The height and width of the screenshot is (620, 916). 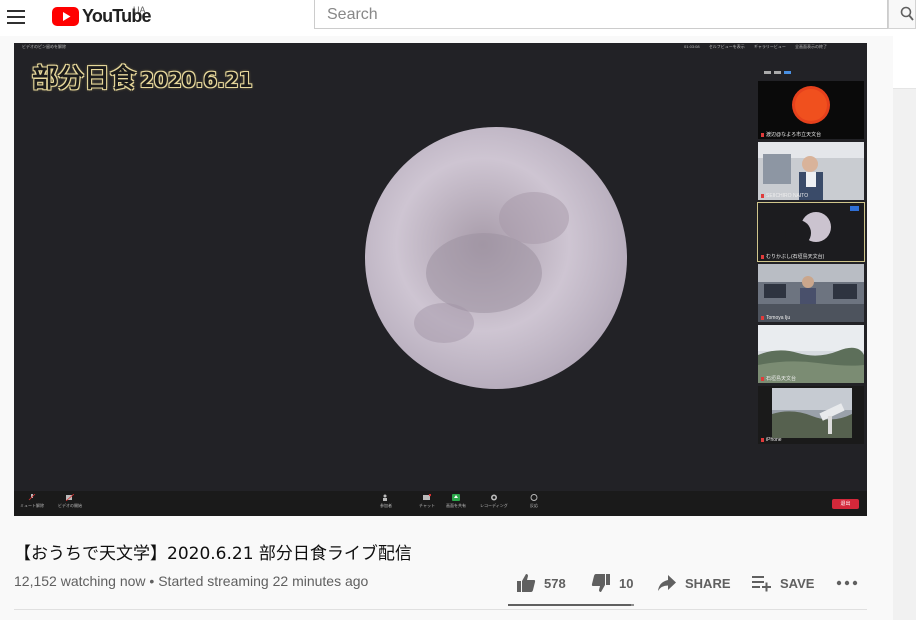 I want to click on unmute-label: ミュート解除, so click(x=32, y=505).